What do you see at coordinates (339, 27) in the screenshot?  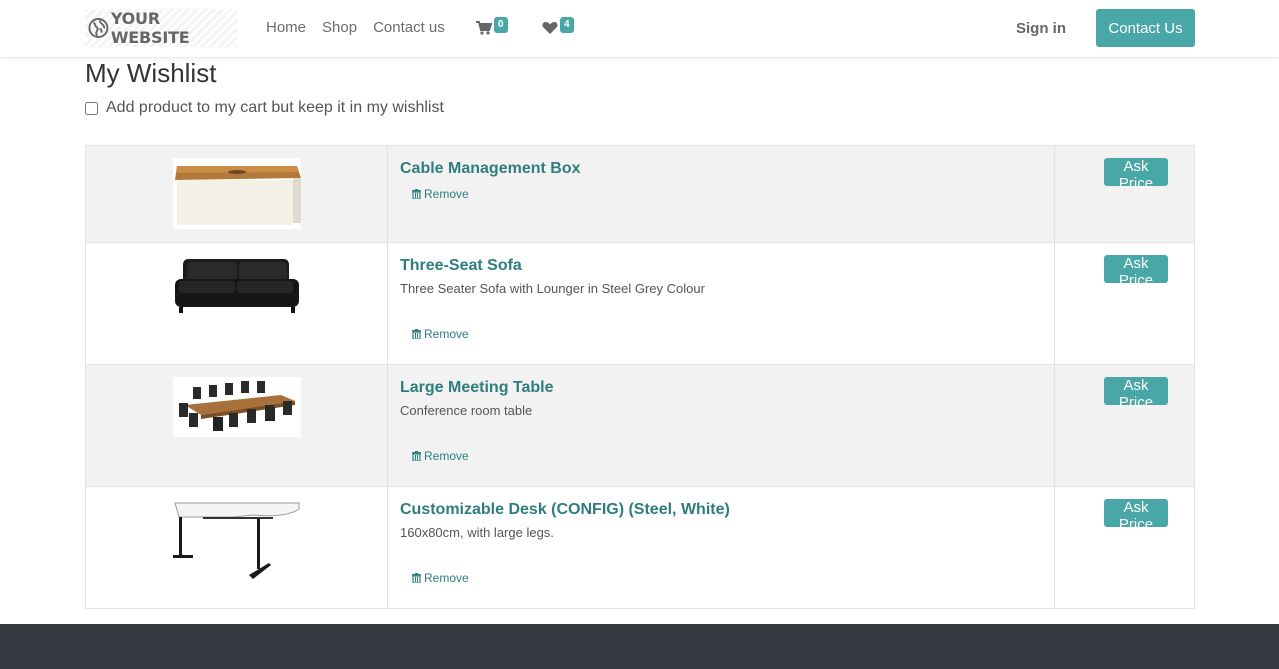 I see `nav-shop: Shop` at bounding box center [339, 27].